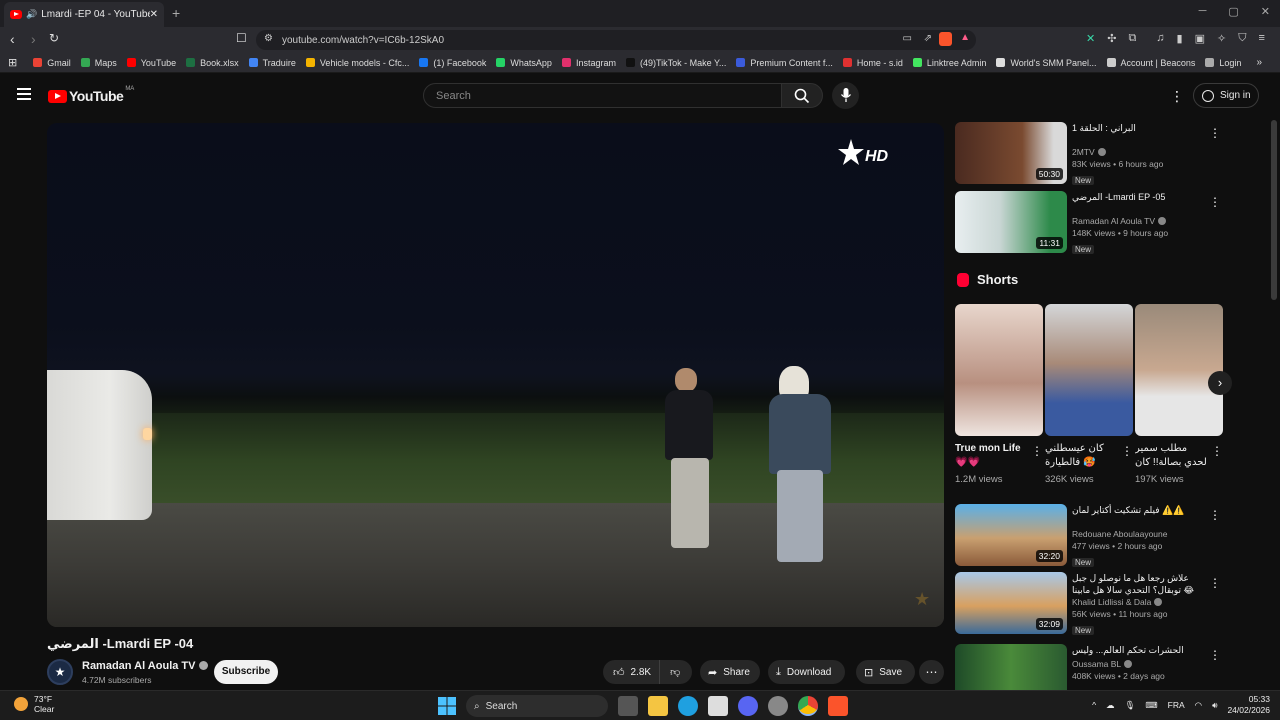  Describe the element at coordinates (1248, 705) in the screenshot. I see `clock: 05:33 24/02/2026` at that location.